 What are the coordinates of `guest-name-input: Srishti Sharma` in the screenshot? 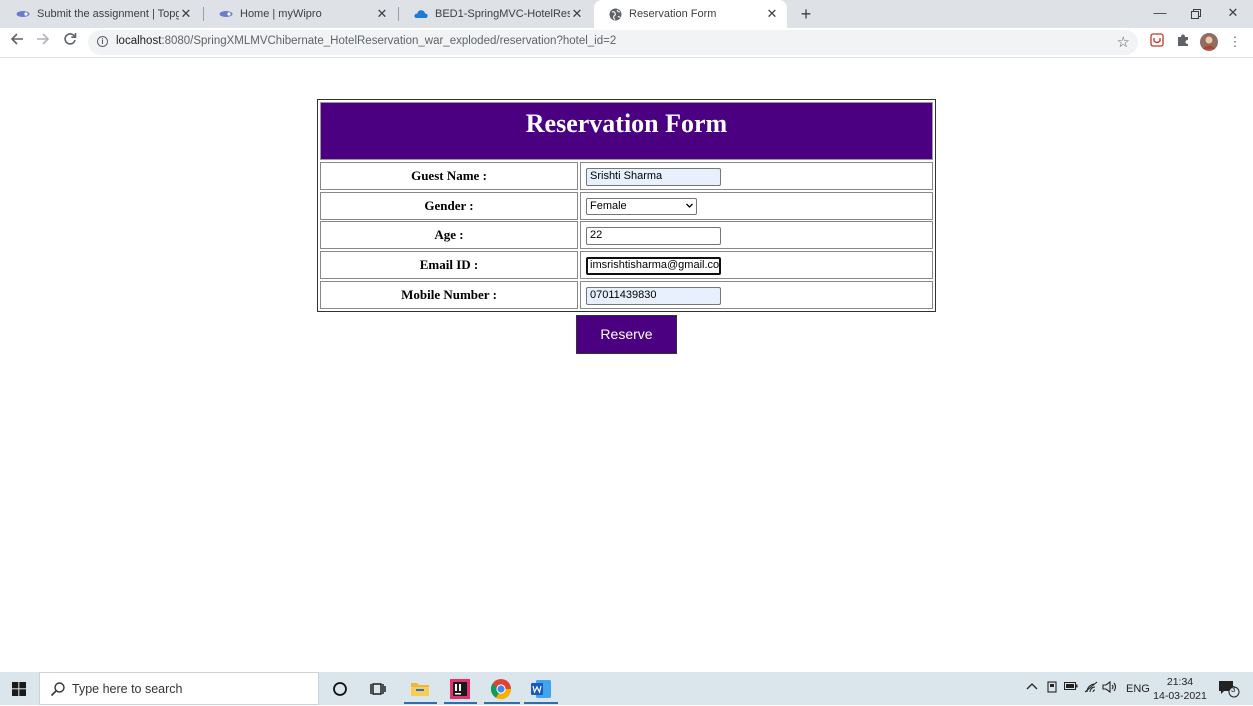 It's located at (653, 177).